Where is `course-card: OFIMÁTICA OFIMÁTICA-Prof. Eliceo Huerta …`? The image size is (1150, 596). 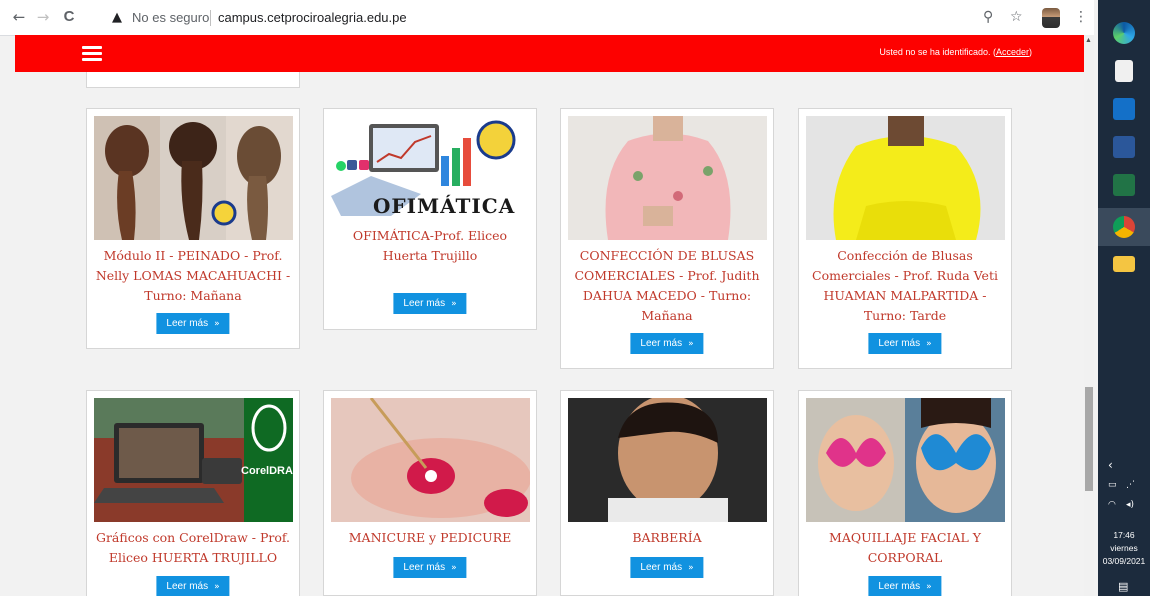
course-card: OFIMÁTICA OFIMÁTICA-Prof. Eliceo Huerta … is located at coordinates (430, 219).